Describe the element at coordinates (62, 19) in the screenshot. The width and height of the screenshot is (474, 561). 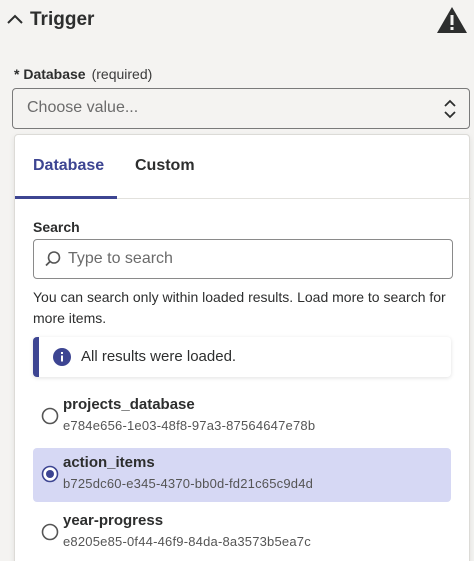
I see `section-title: Trigger` at that location.